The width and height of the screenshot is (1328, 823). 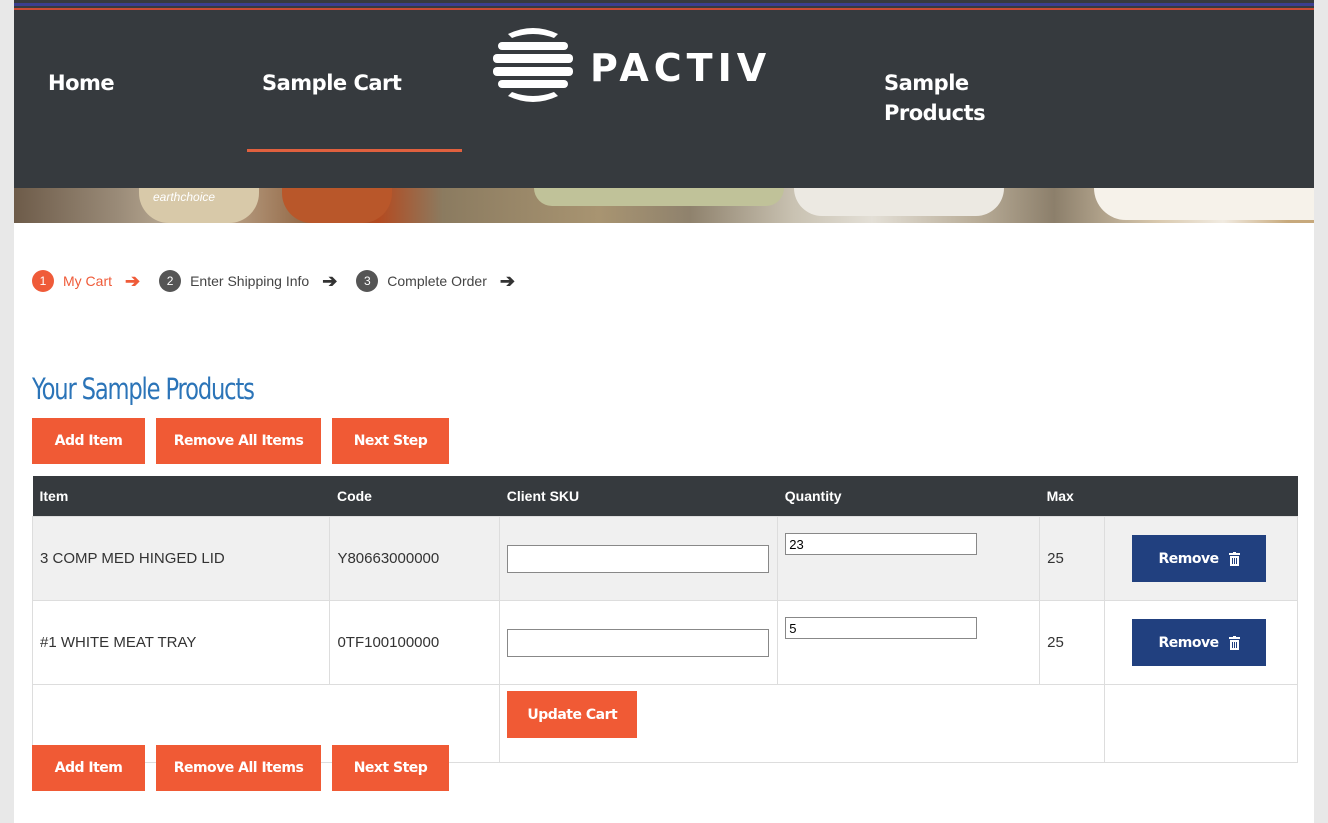 What do you see at coordinates (87, 281) in the screenshot?
I see `step-1-label: My Cart` at bounding box center [87, 281].